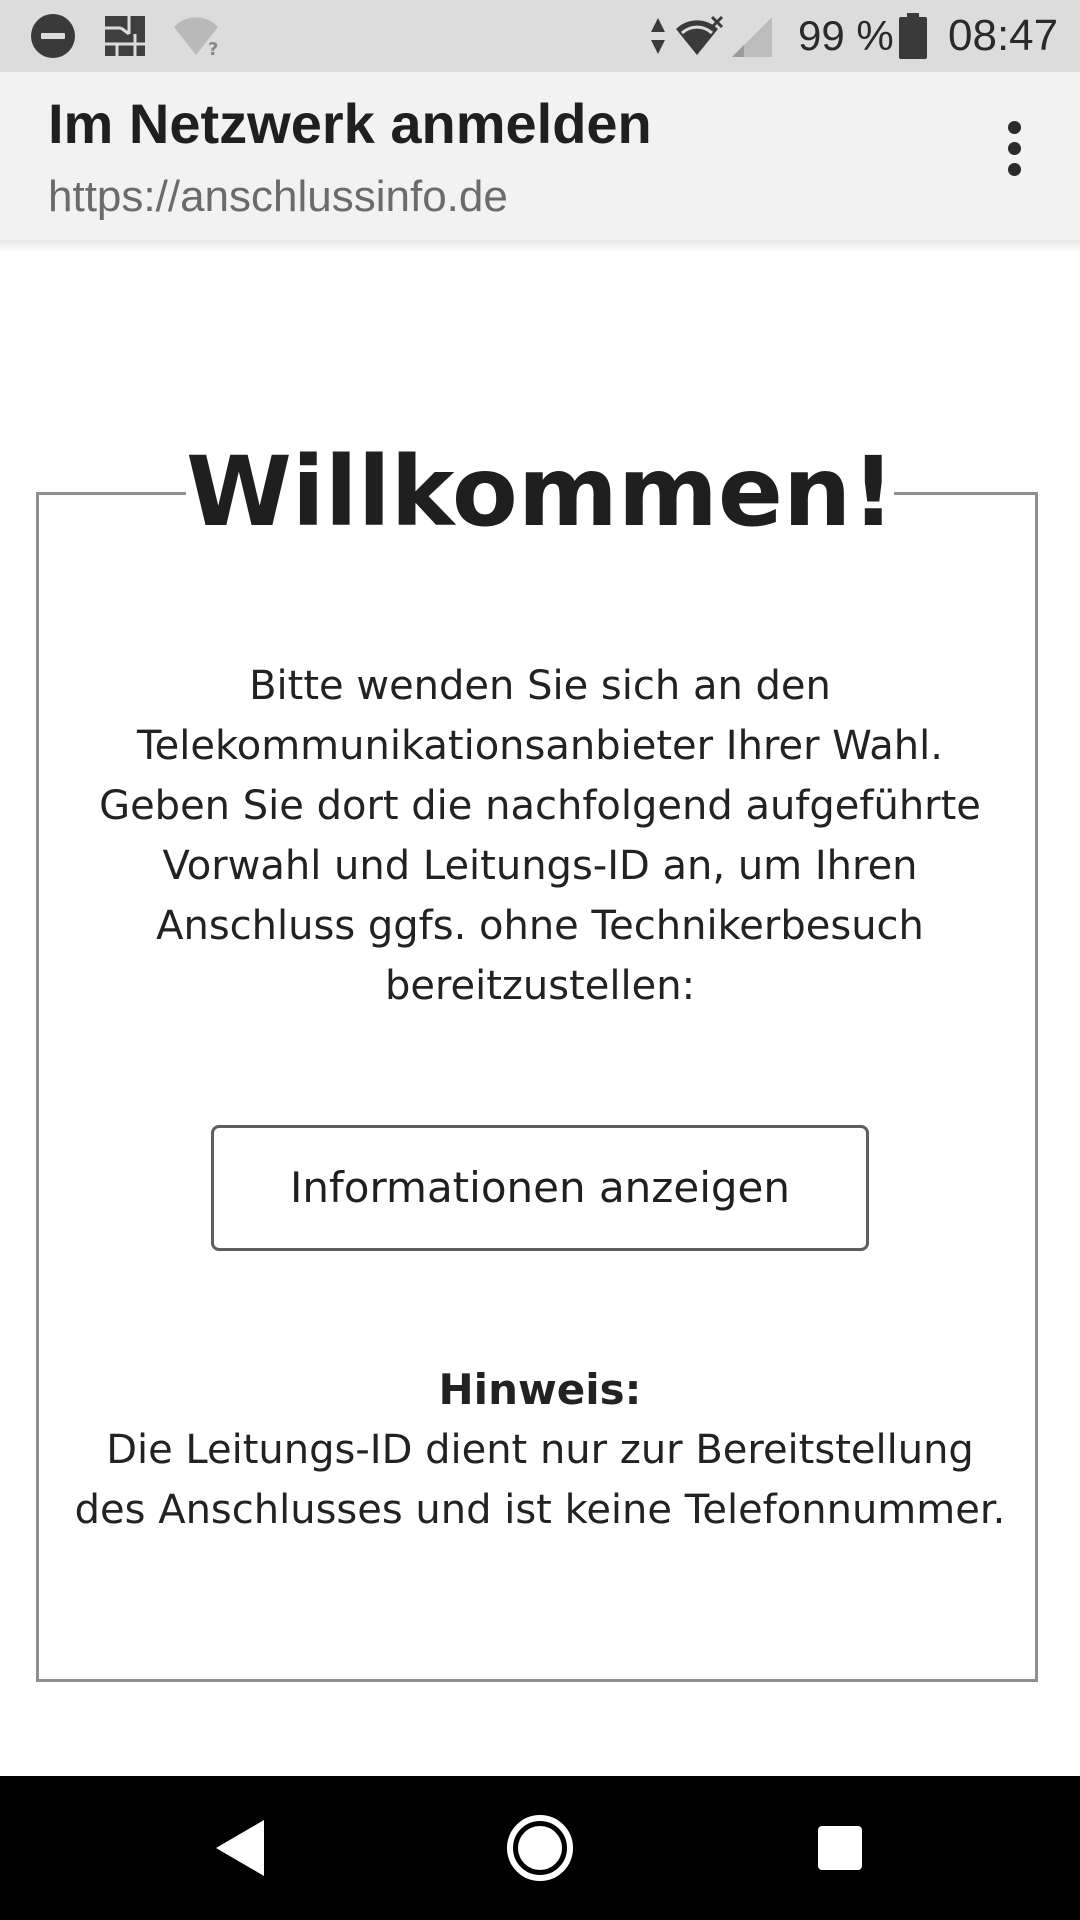 This screenshot has width=1080, height=1920. I want to click on intro-line: bereitzustellen:, so click(540, 986).